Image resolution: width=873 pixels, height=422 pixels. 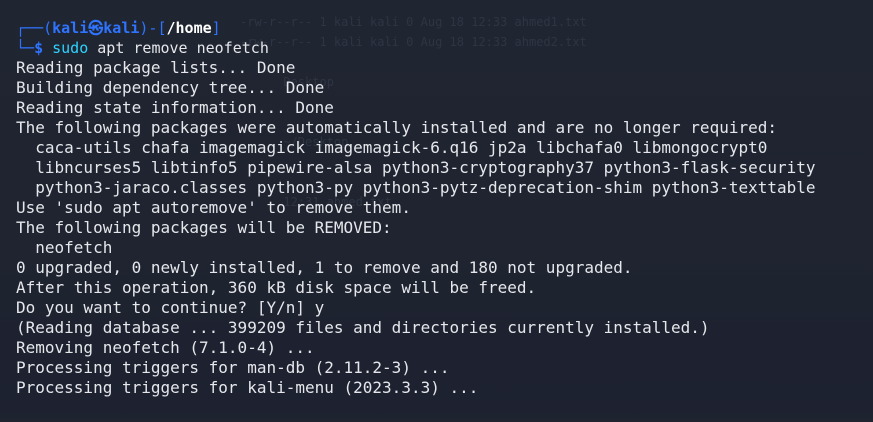 I want to click on prompt-host: kali, so click(x=121, y=28).